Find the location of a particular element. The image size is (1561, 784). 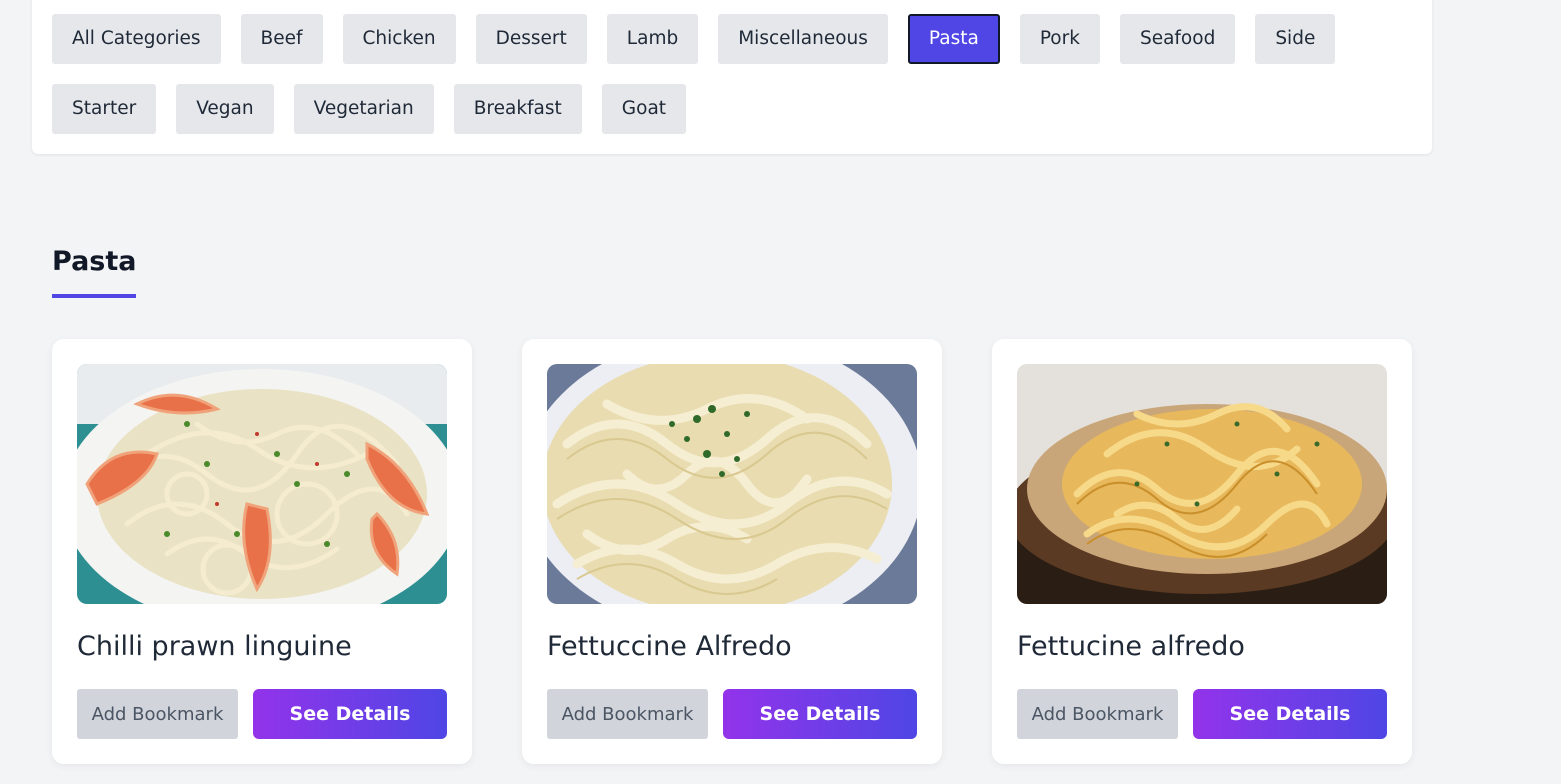

category-vegetarian: Vegetarian is located at coordinates (363, 109).